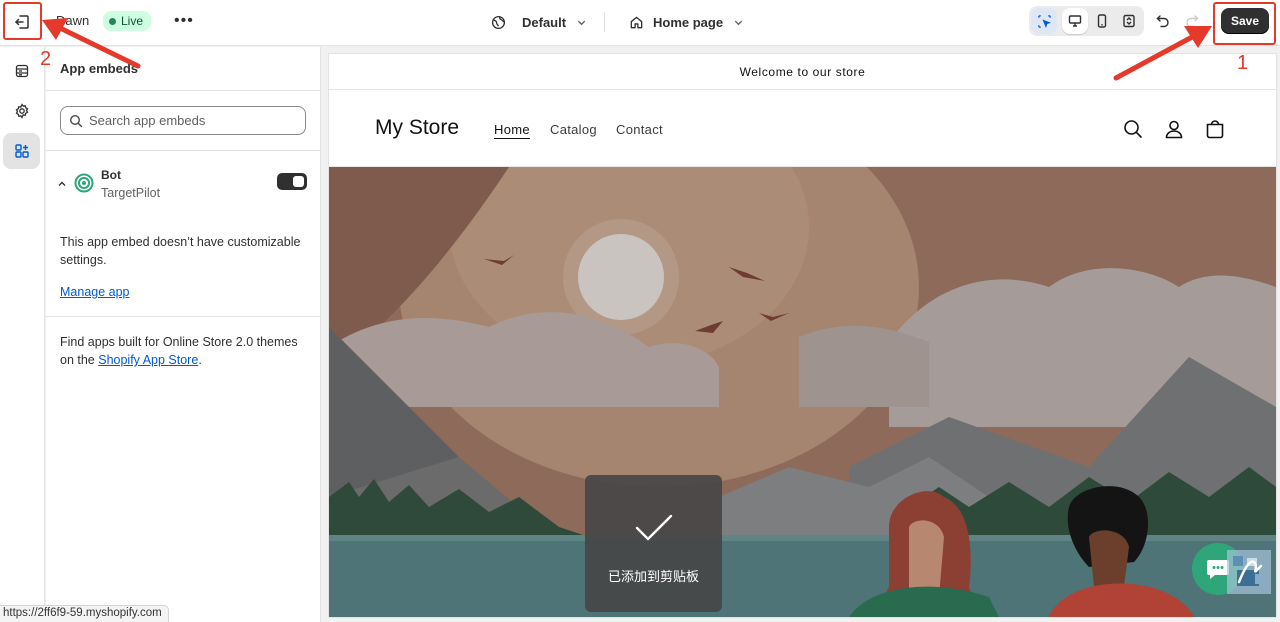  Describe the element at coordinates (512, 129) in the screenshot. I see `nav-link-home: Home` at that location.